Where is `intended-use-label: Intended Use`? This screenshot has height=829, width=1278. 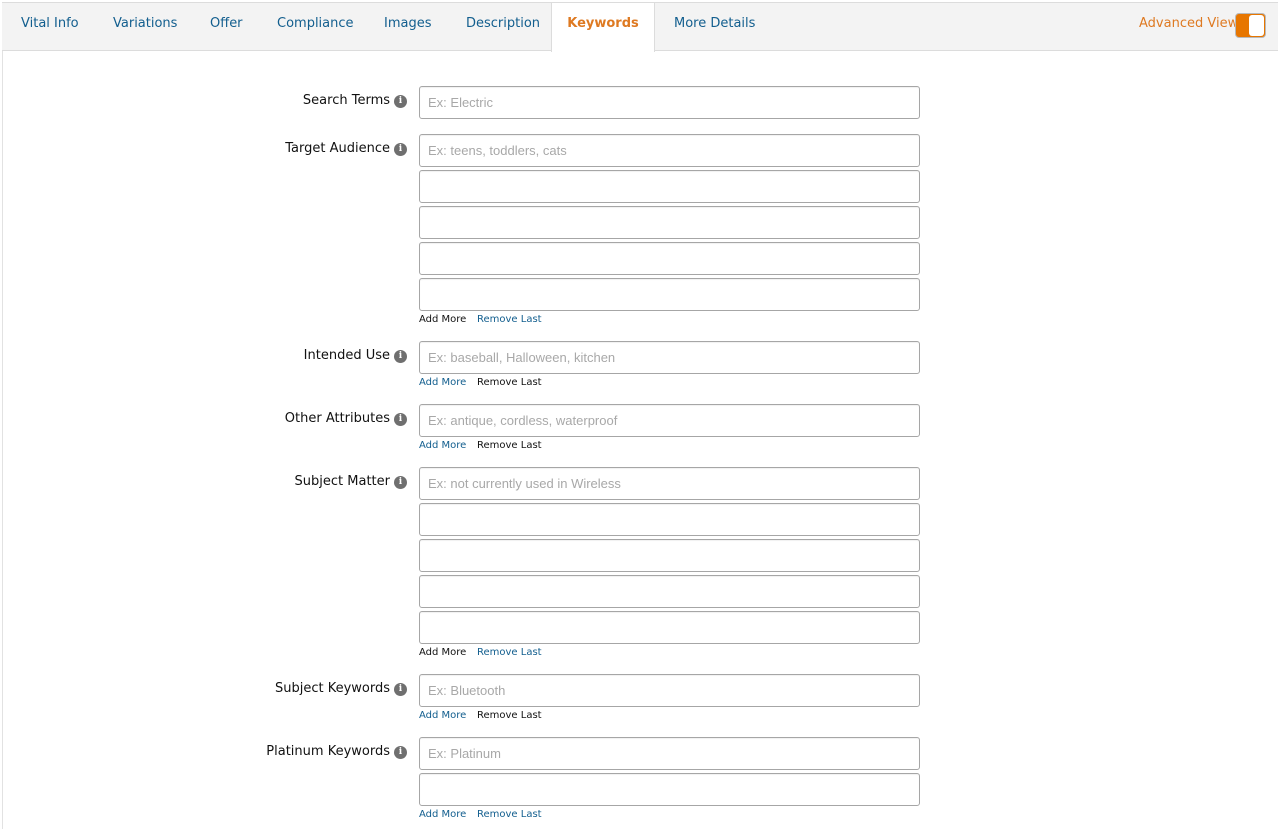 intended-use-label: Intended Use is located at coordinates (346, 355).